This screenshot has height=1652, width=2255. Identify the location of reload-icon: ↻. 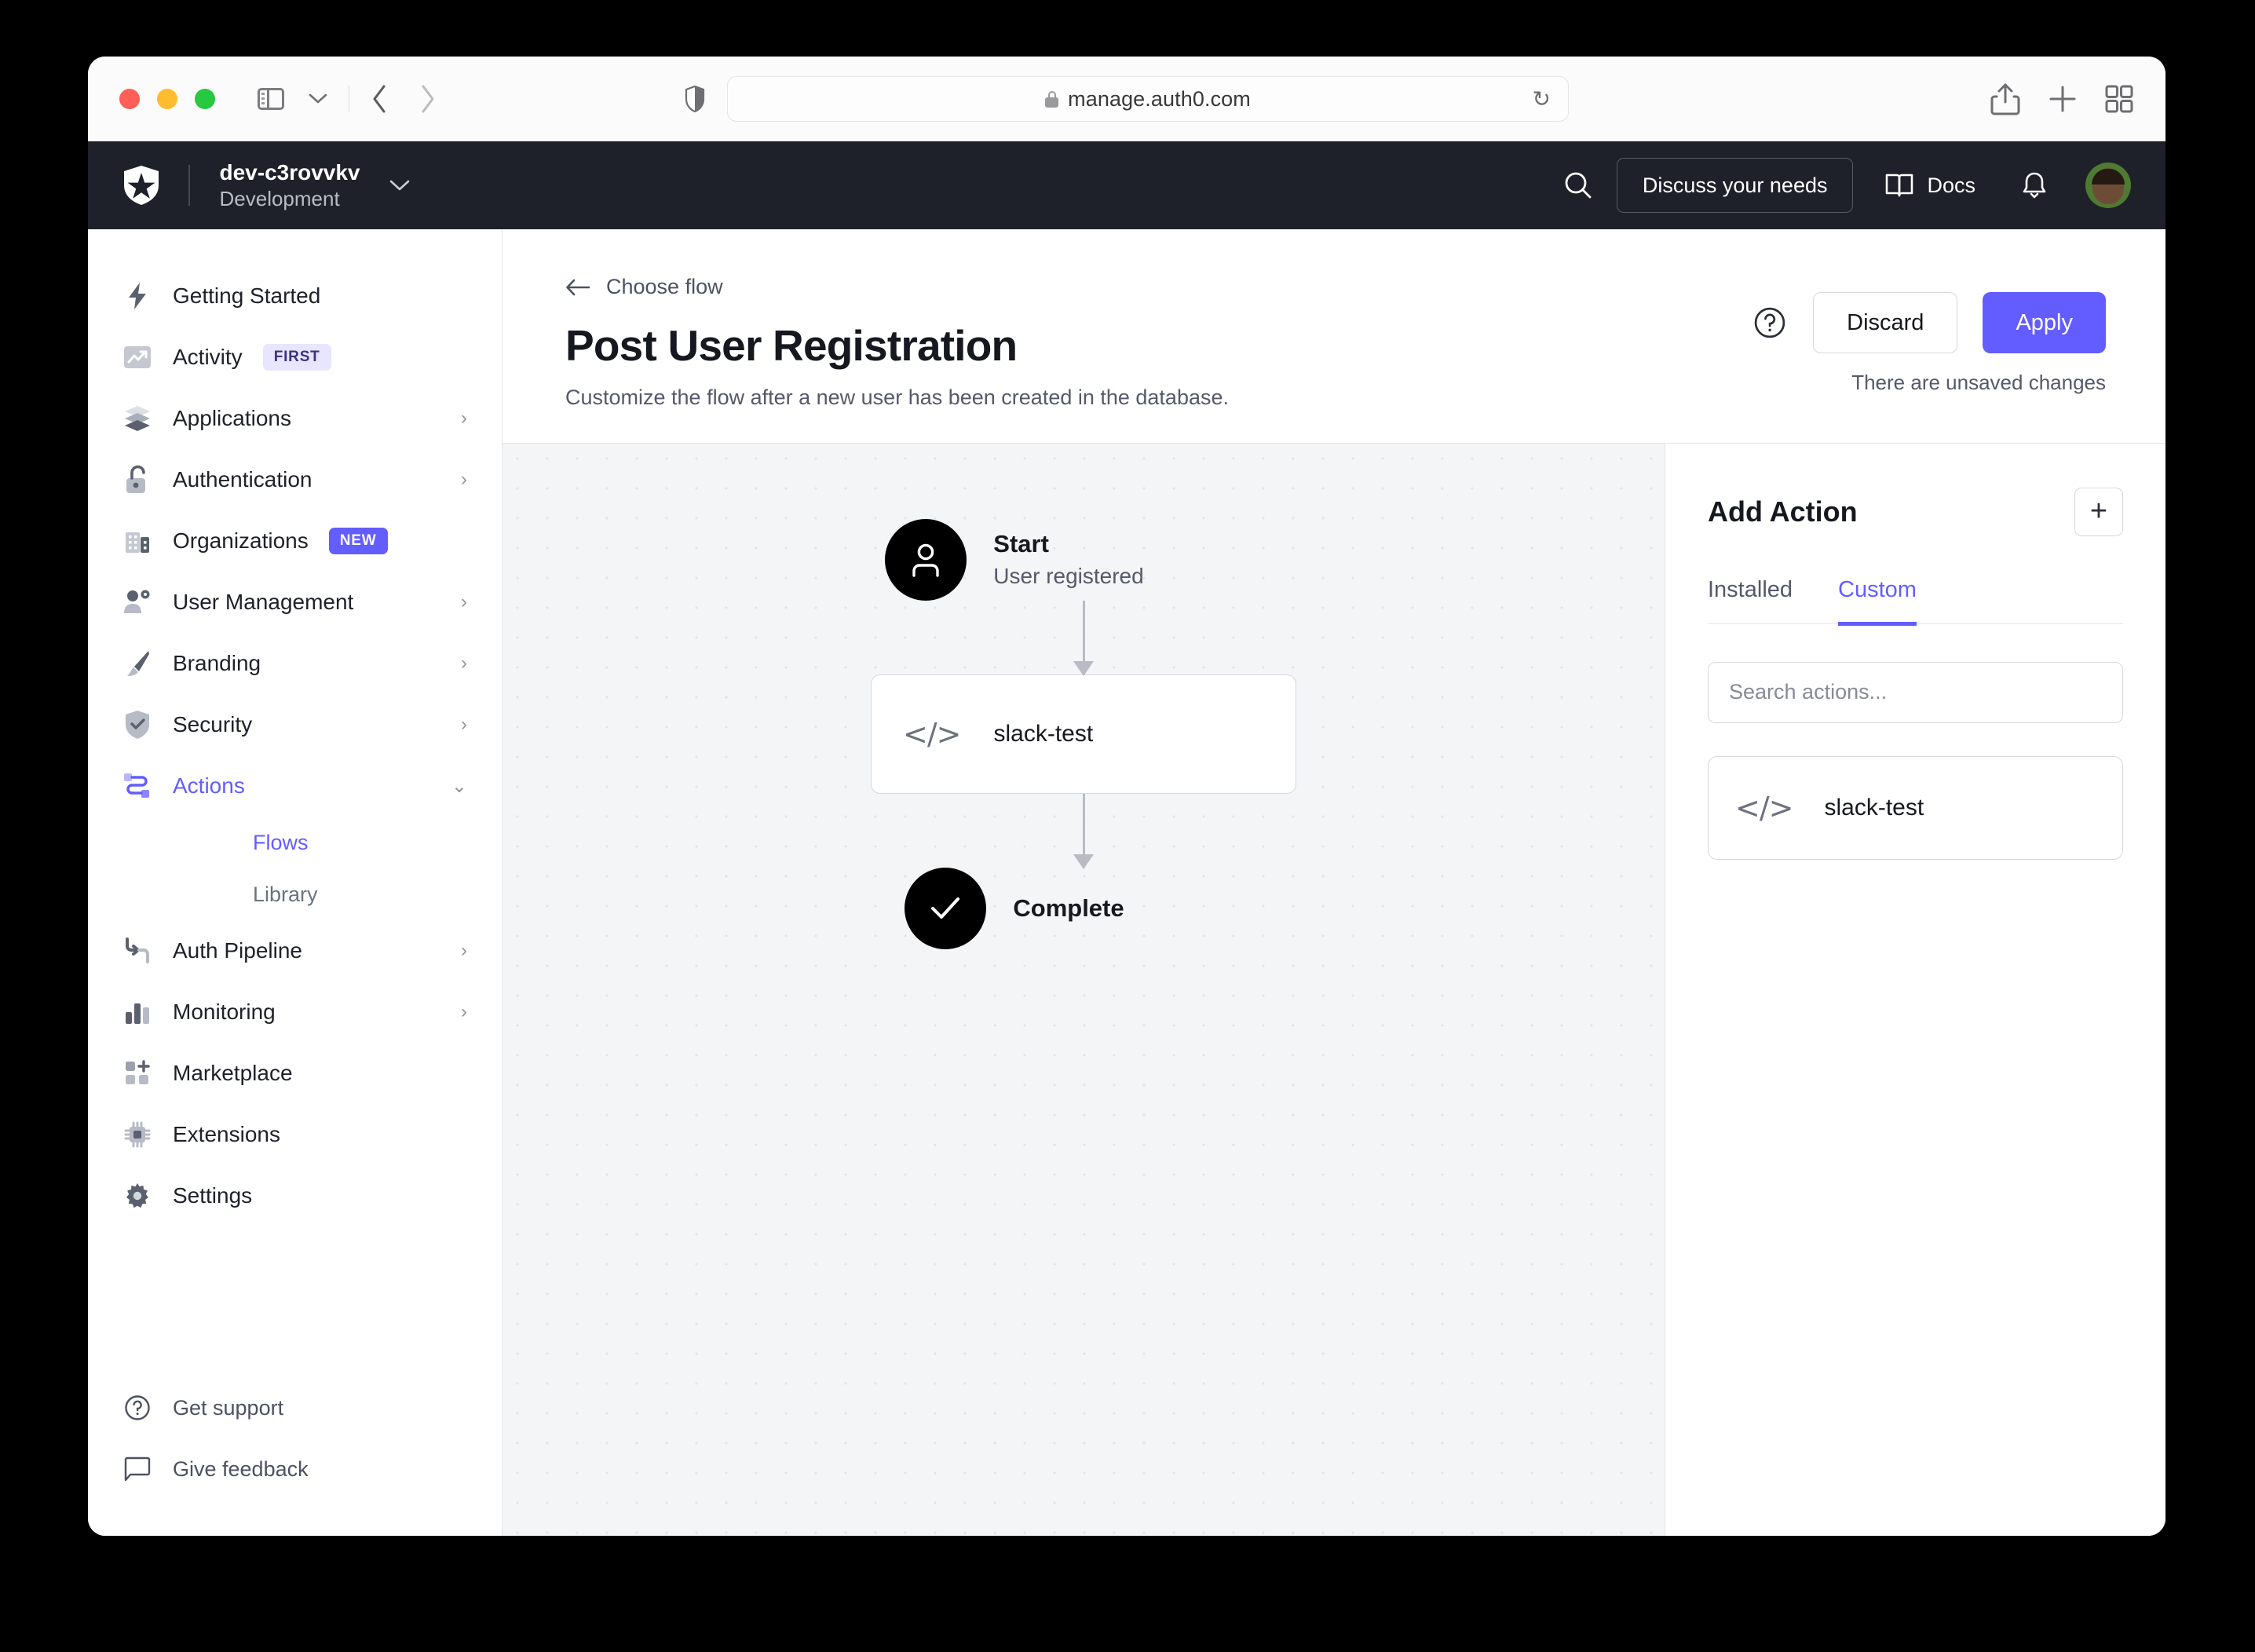
(1542, 99).